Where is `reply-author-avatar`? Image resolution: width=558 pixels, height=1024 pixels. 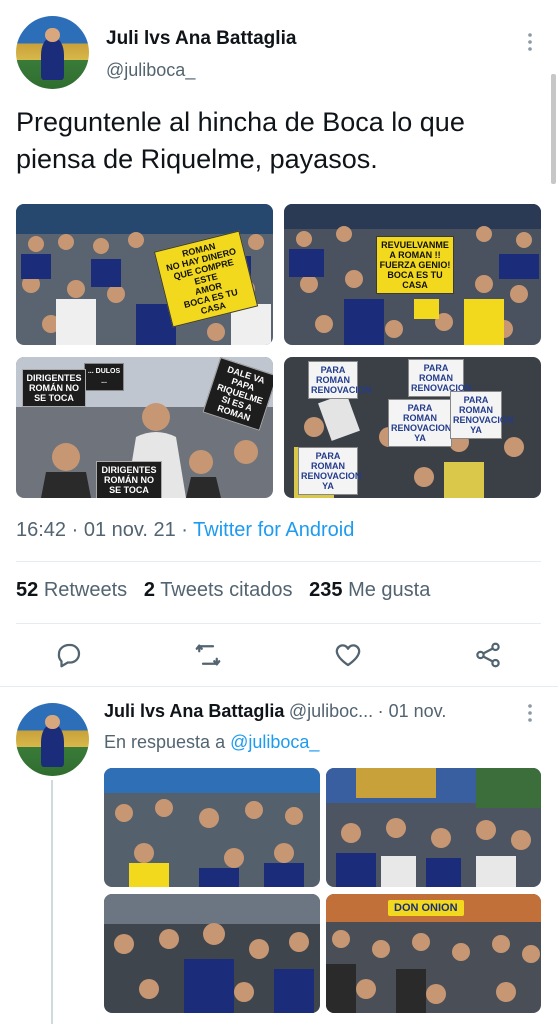 reply-author-avatar is located at coordinates (52, 739).